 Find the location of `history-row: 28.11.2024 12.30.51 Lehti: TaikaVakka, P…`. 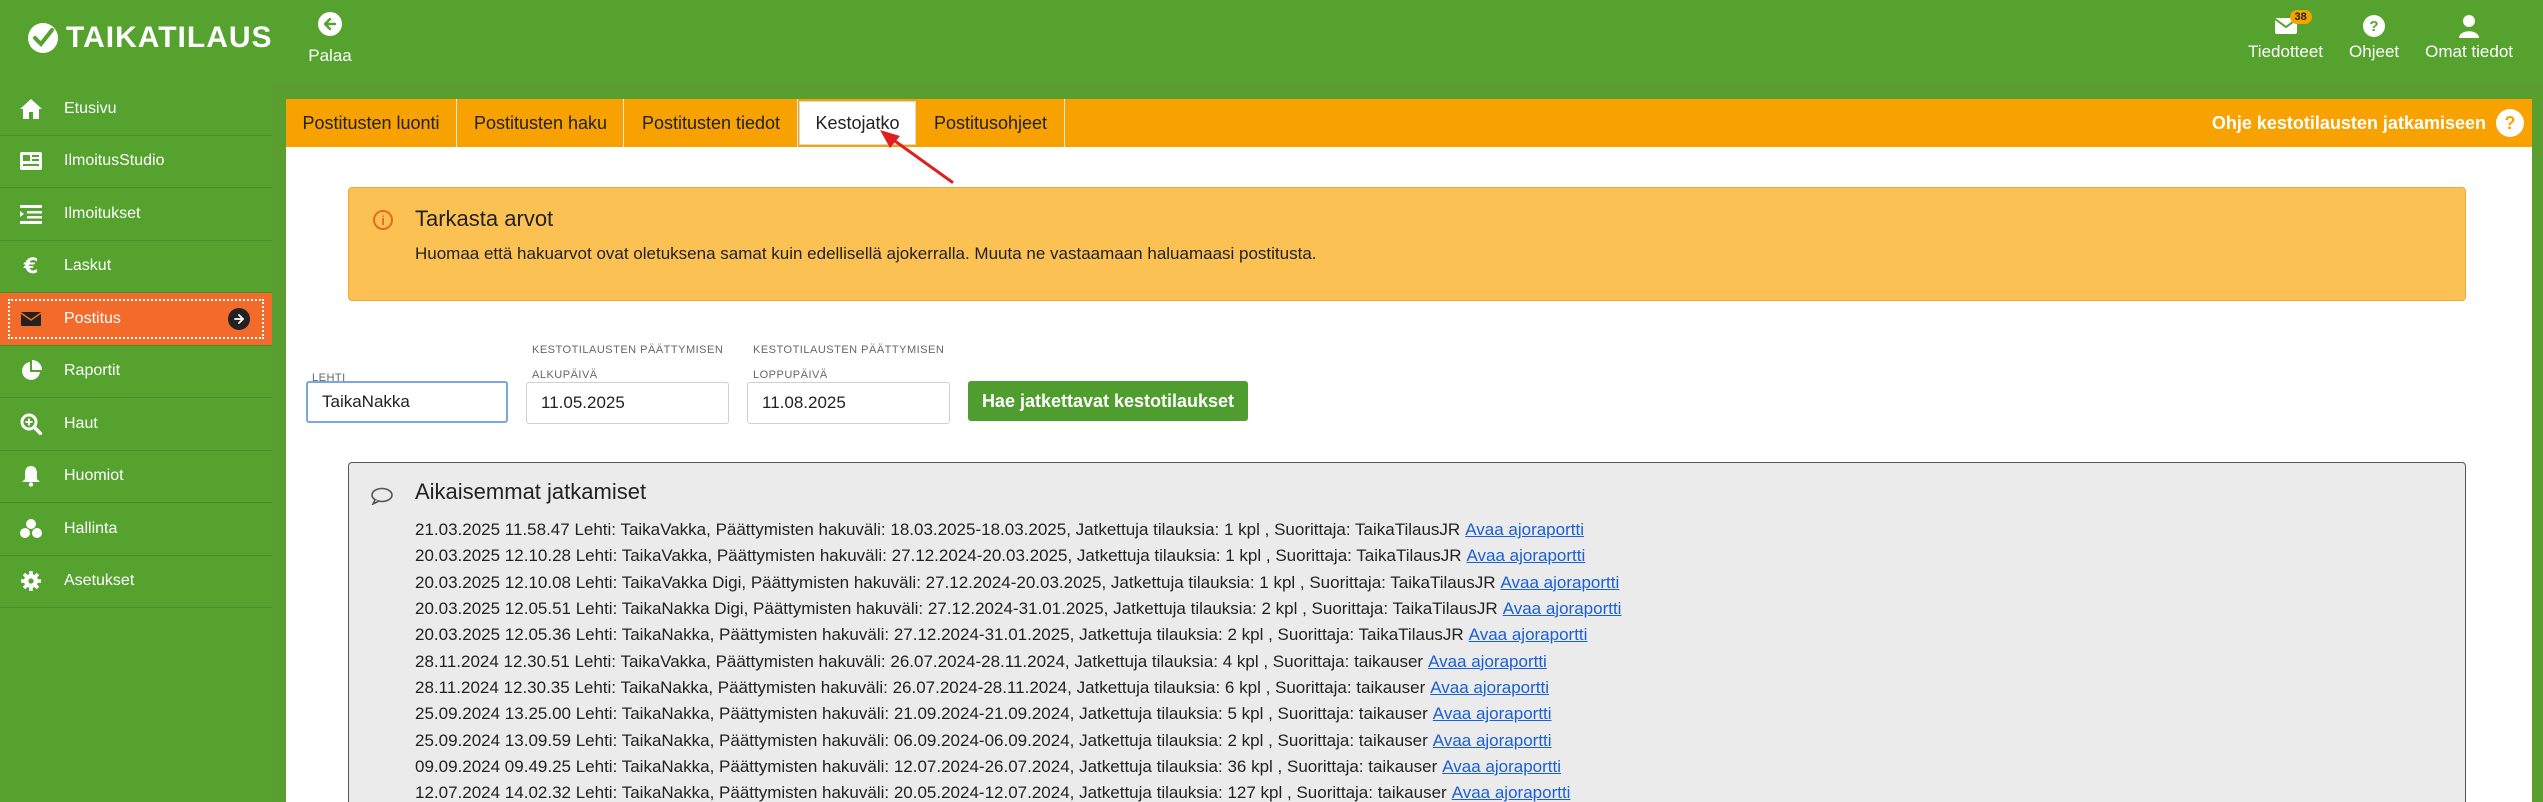

history-row: 28.11.2024 12.30.51 Lehti: TaikaVakka, P… is located at coordinates (1018, 661).